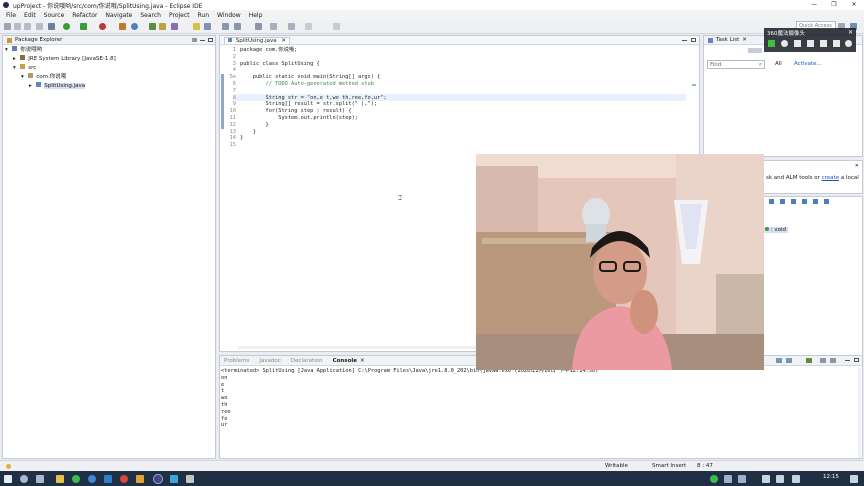  What do you see at coordinates (39, 26) in the screenshot?
I see `print-icon` at bounding box center [39, 26].